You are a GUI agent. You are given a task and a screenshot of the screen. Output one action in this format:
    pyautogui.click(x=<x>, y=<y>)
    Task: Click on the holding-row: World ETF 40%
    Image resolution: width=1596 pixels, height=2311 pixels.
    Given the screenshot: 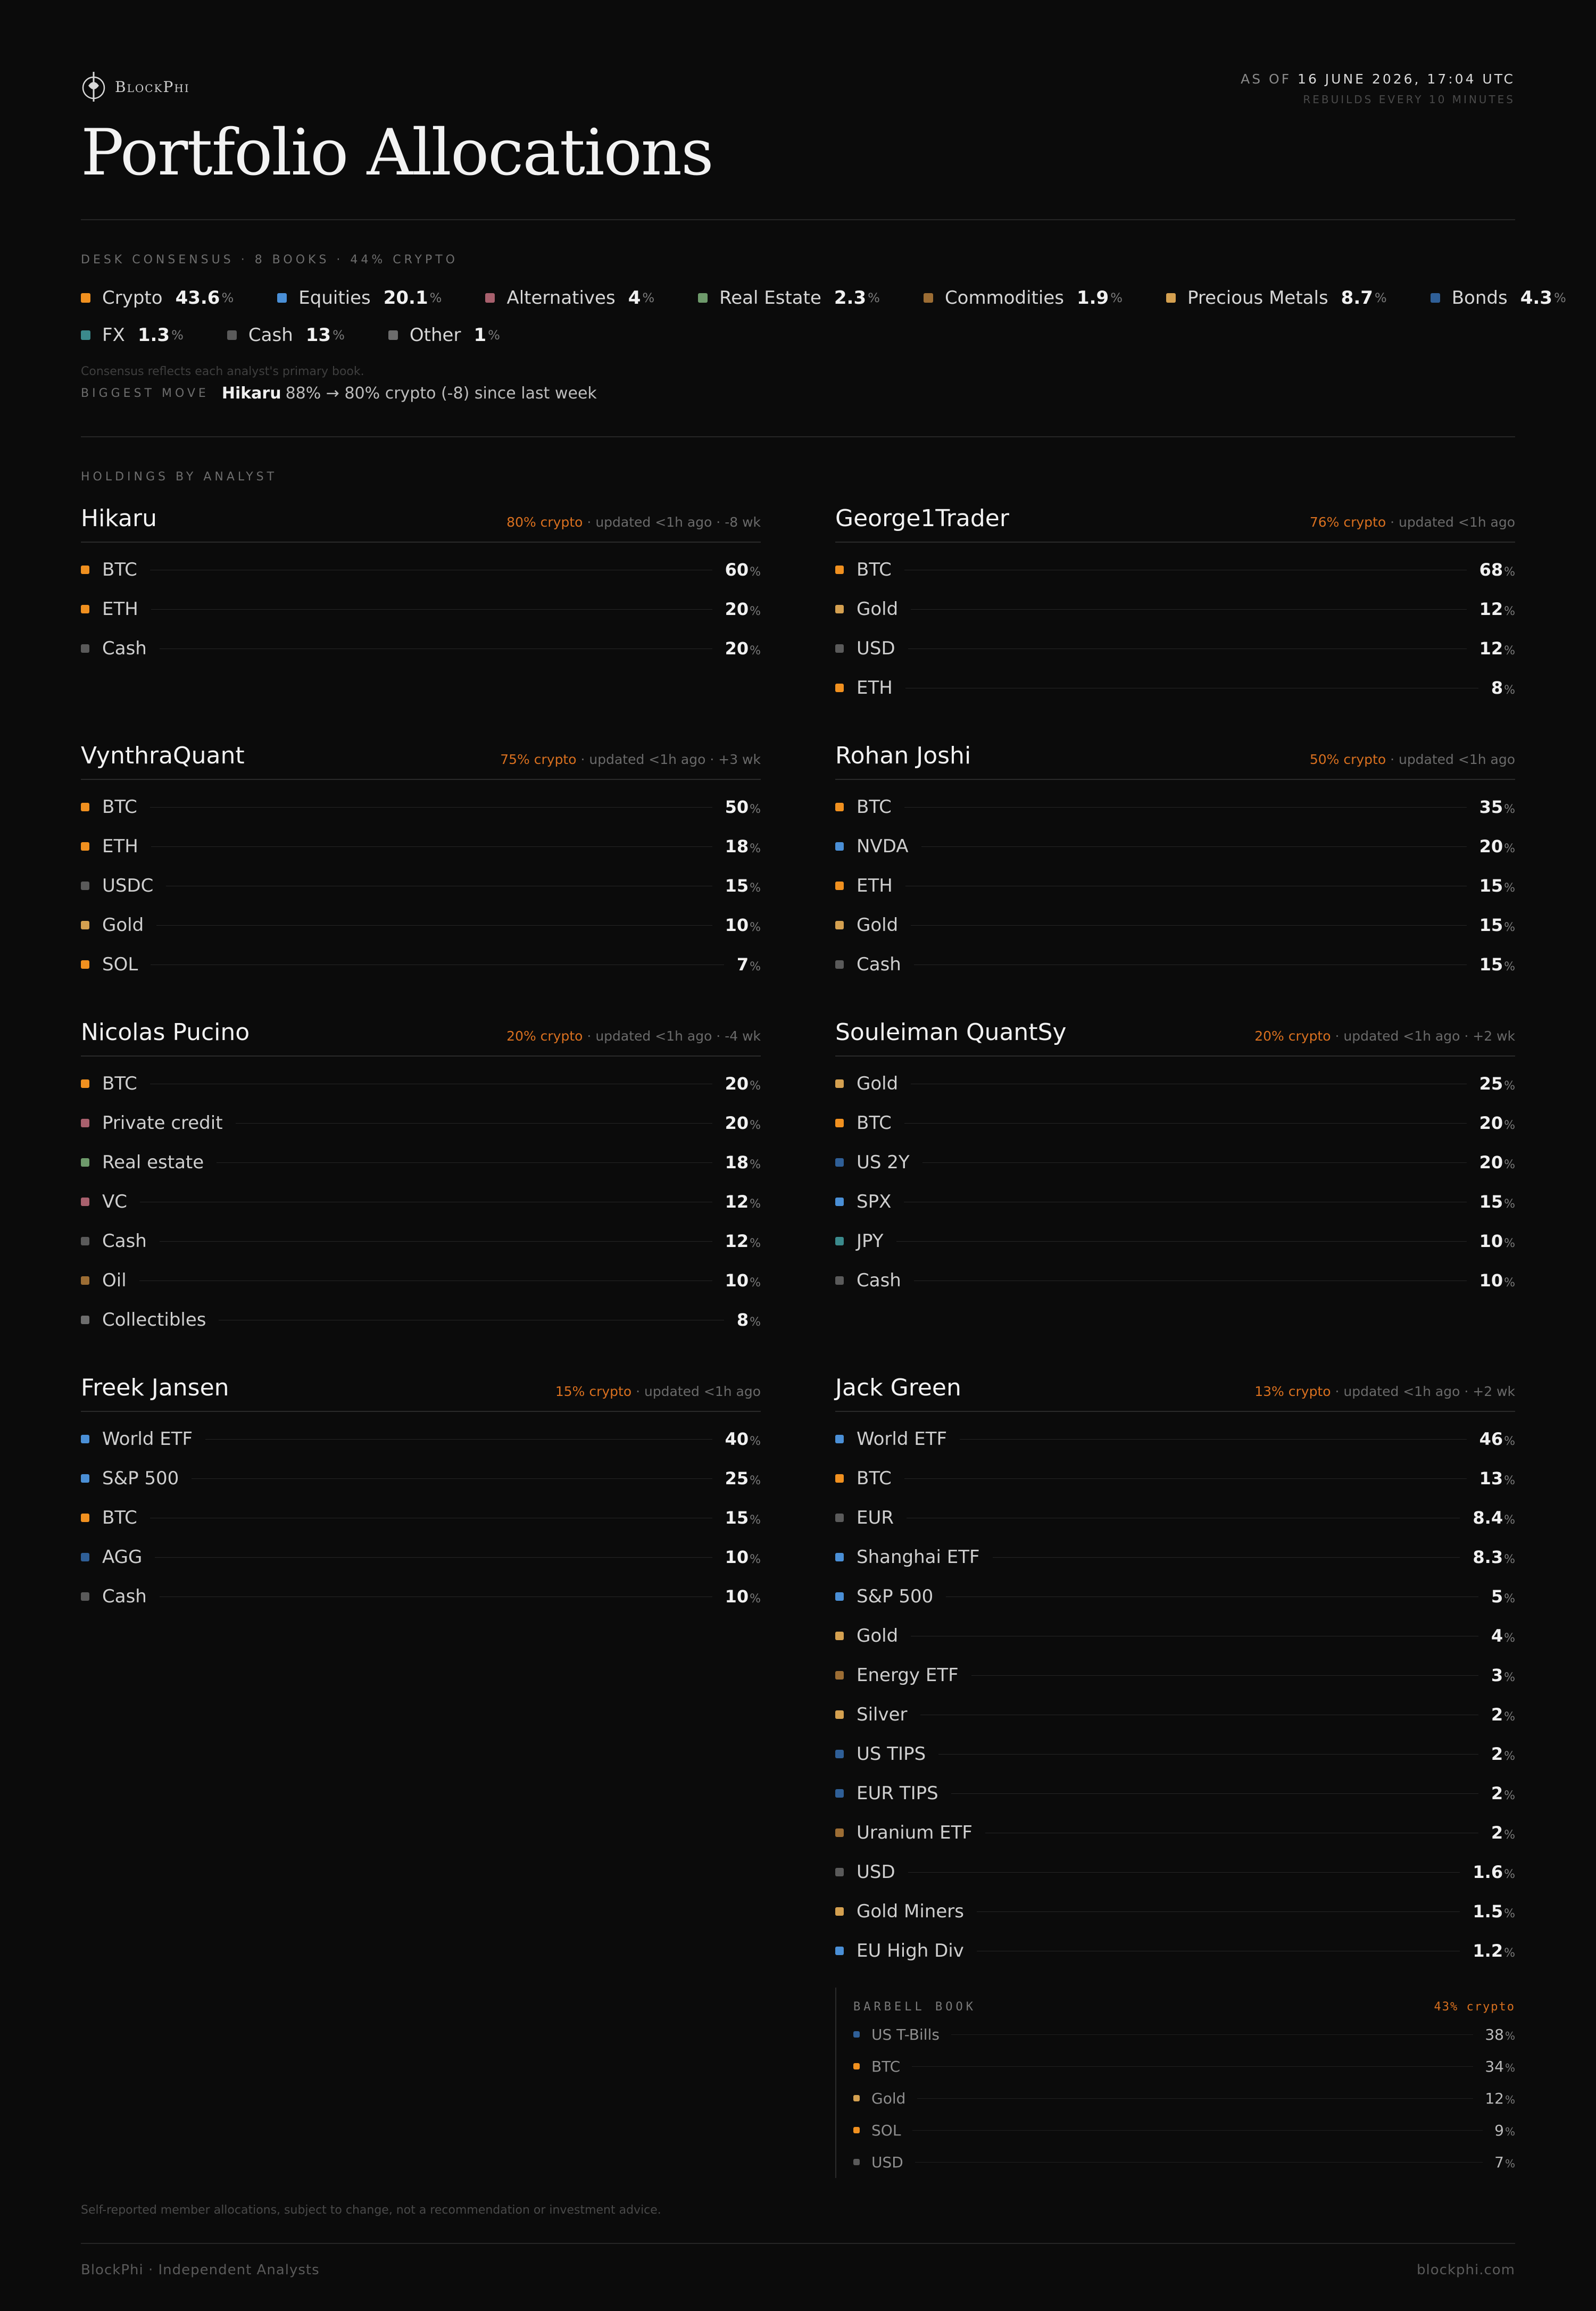 What is the action you would take?
    pyautogui.click(x=421, y=1439)
    